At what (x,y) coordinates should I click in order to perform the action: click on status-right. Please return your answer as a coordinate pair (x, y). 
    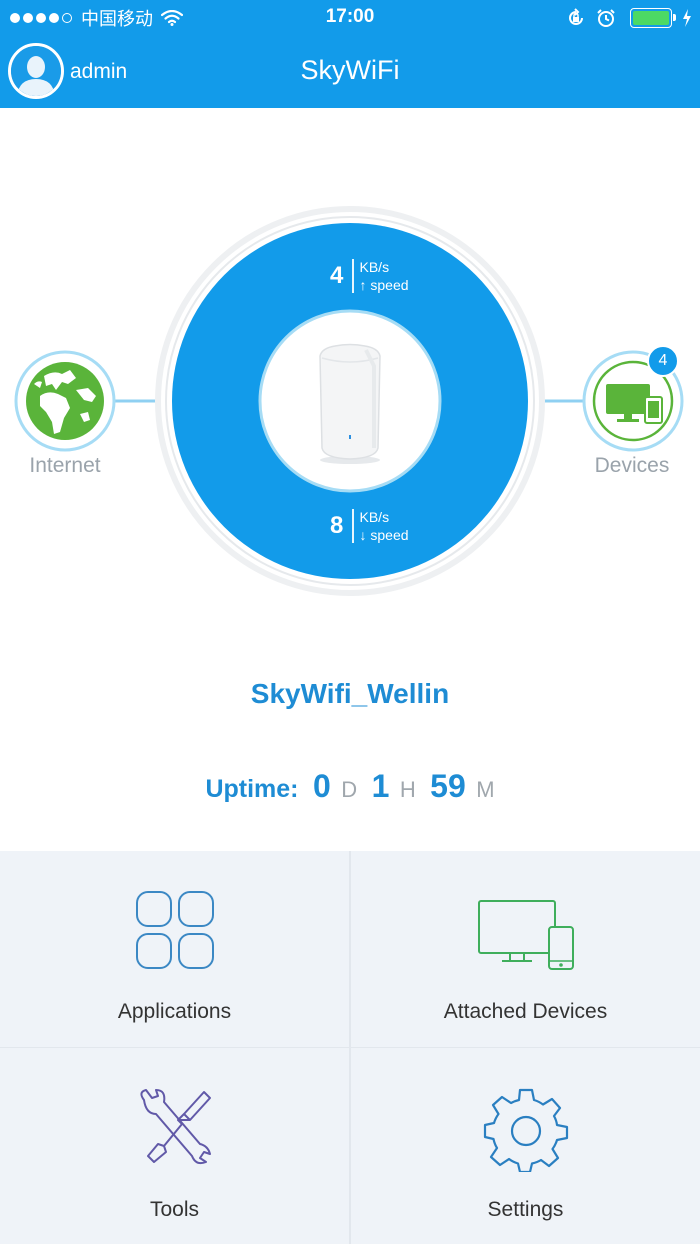
    Looking at the image, I should click on (624, 18).